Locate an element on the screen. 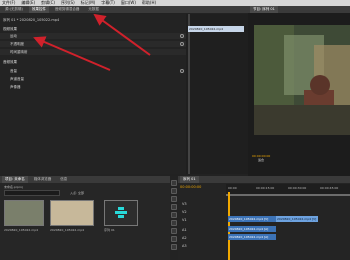 Image resolution: width=350 pixels, height=260 pixels. annotation-arrows is located at coordinates (92, 42).